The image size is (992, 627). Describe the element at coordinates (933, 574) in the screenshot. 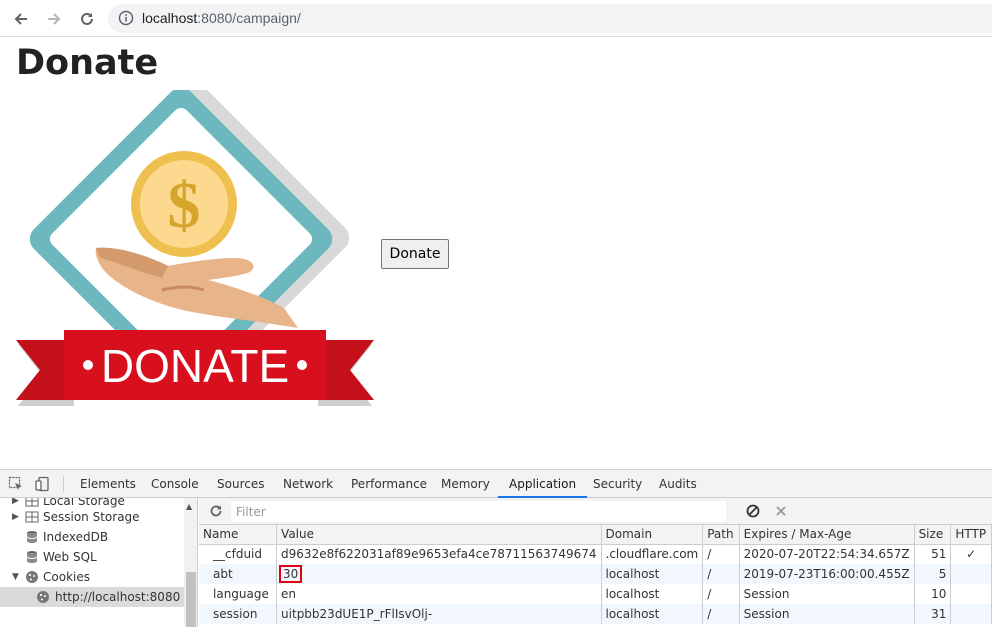

I see `cookie-size: 5` at that location.